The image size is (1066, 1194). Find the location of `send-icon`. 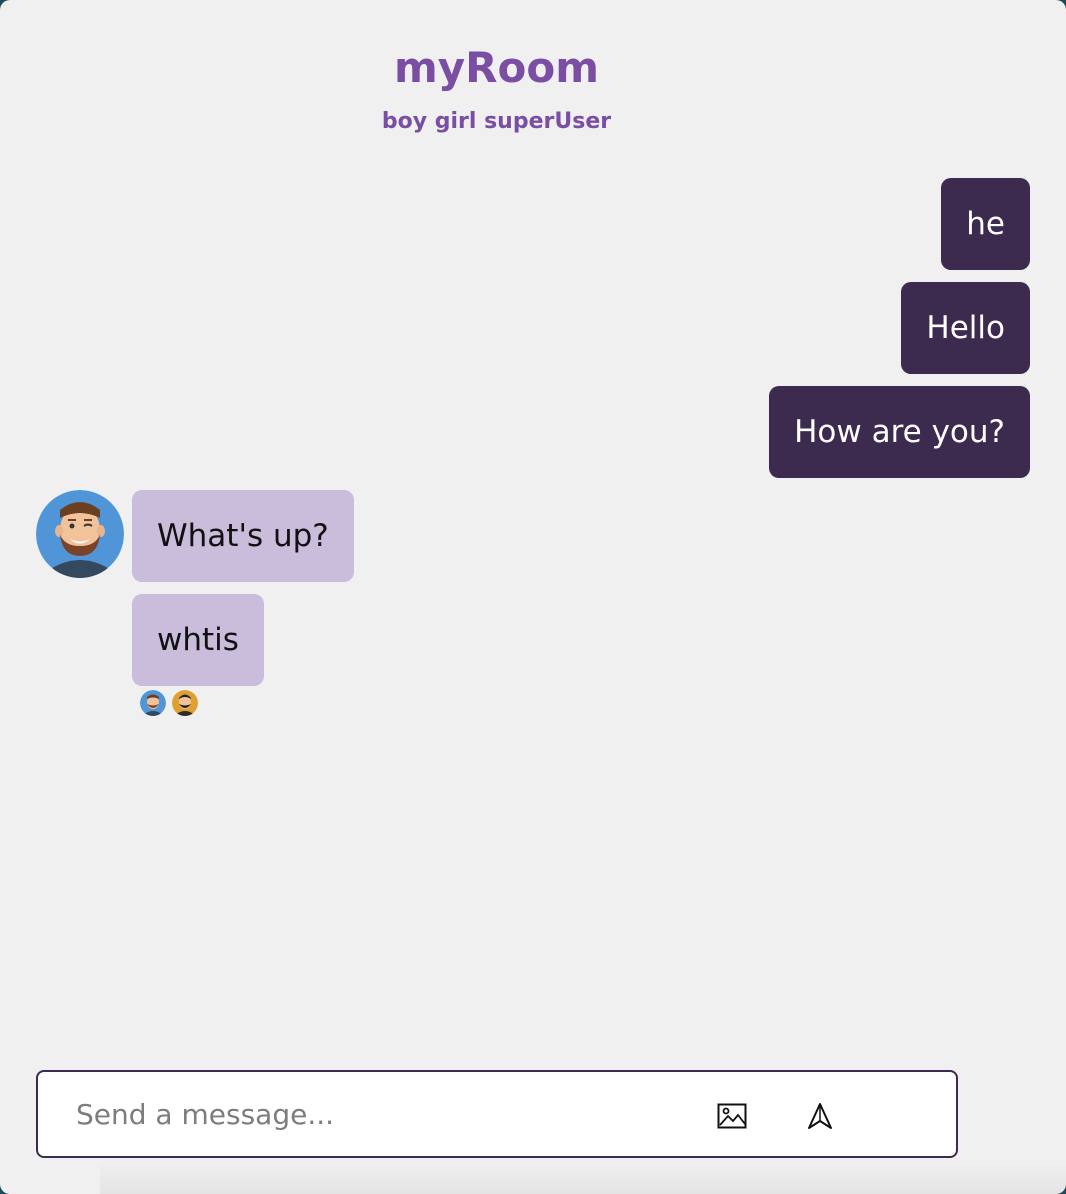

send-icon is located at coordinates (820, 1116).